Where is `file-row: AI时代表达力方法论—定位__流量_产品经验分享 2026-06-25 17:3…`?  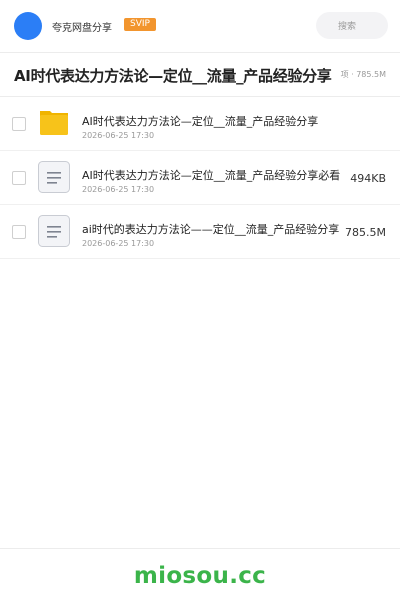 file-row: AI时代表达力方法论—定位__流量_产品经验分享 2026-06-25 17:3… is located at coordinates (200, 124).